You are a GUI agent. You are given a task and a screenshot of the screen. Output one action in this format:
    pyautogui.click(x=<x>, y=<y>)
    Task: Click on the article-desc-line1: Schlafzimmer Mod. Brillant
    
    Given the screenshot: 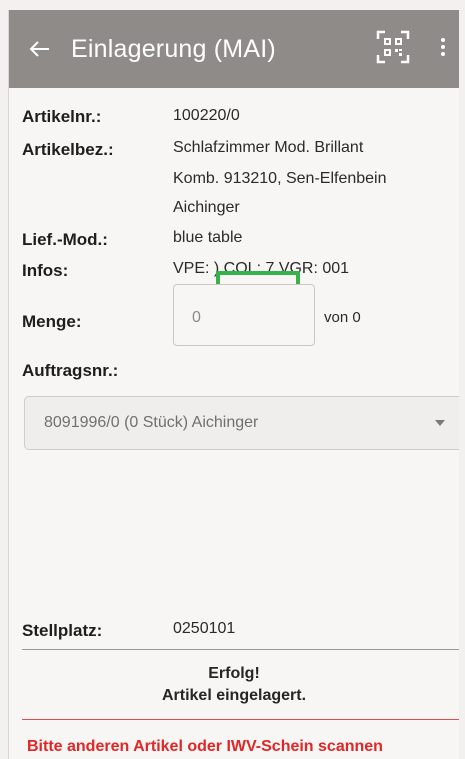 What is the action you would take?
    pyautogui.click(x=268, y=147)
    